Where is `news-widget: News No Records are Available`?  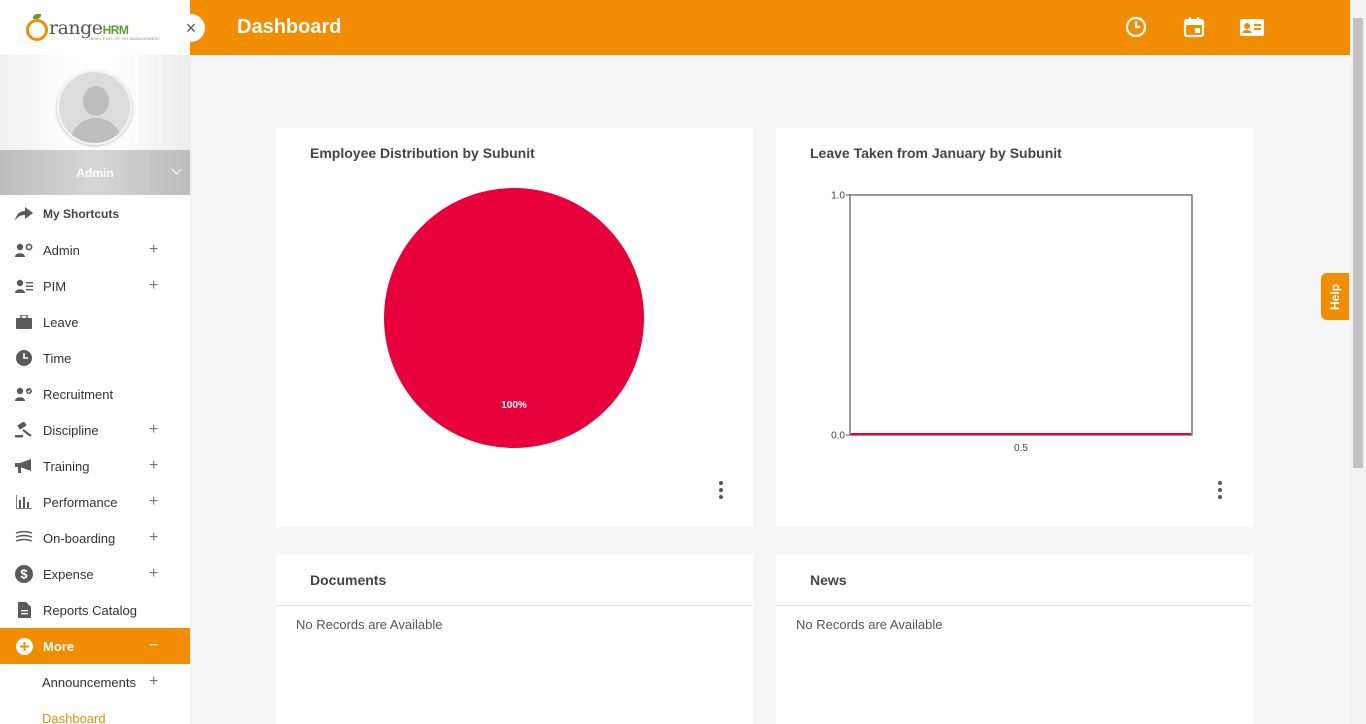
news-widget: News No Records are Available is located at coordinates (1014, 639).